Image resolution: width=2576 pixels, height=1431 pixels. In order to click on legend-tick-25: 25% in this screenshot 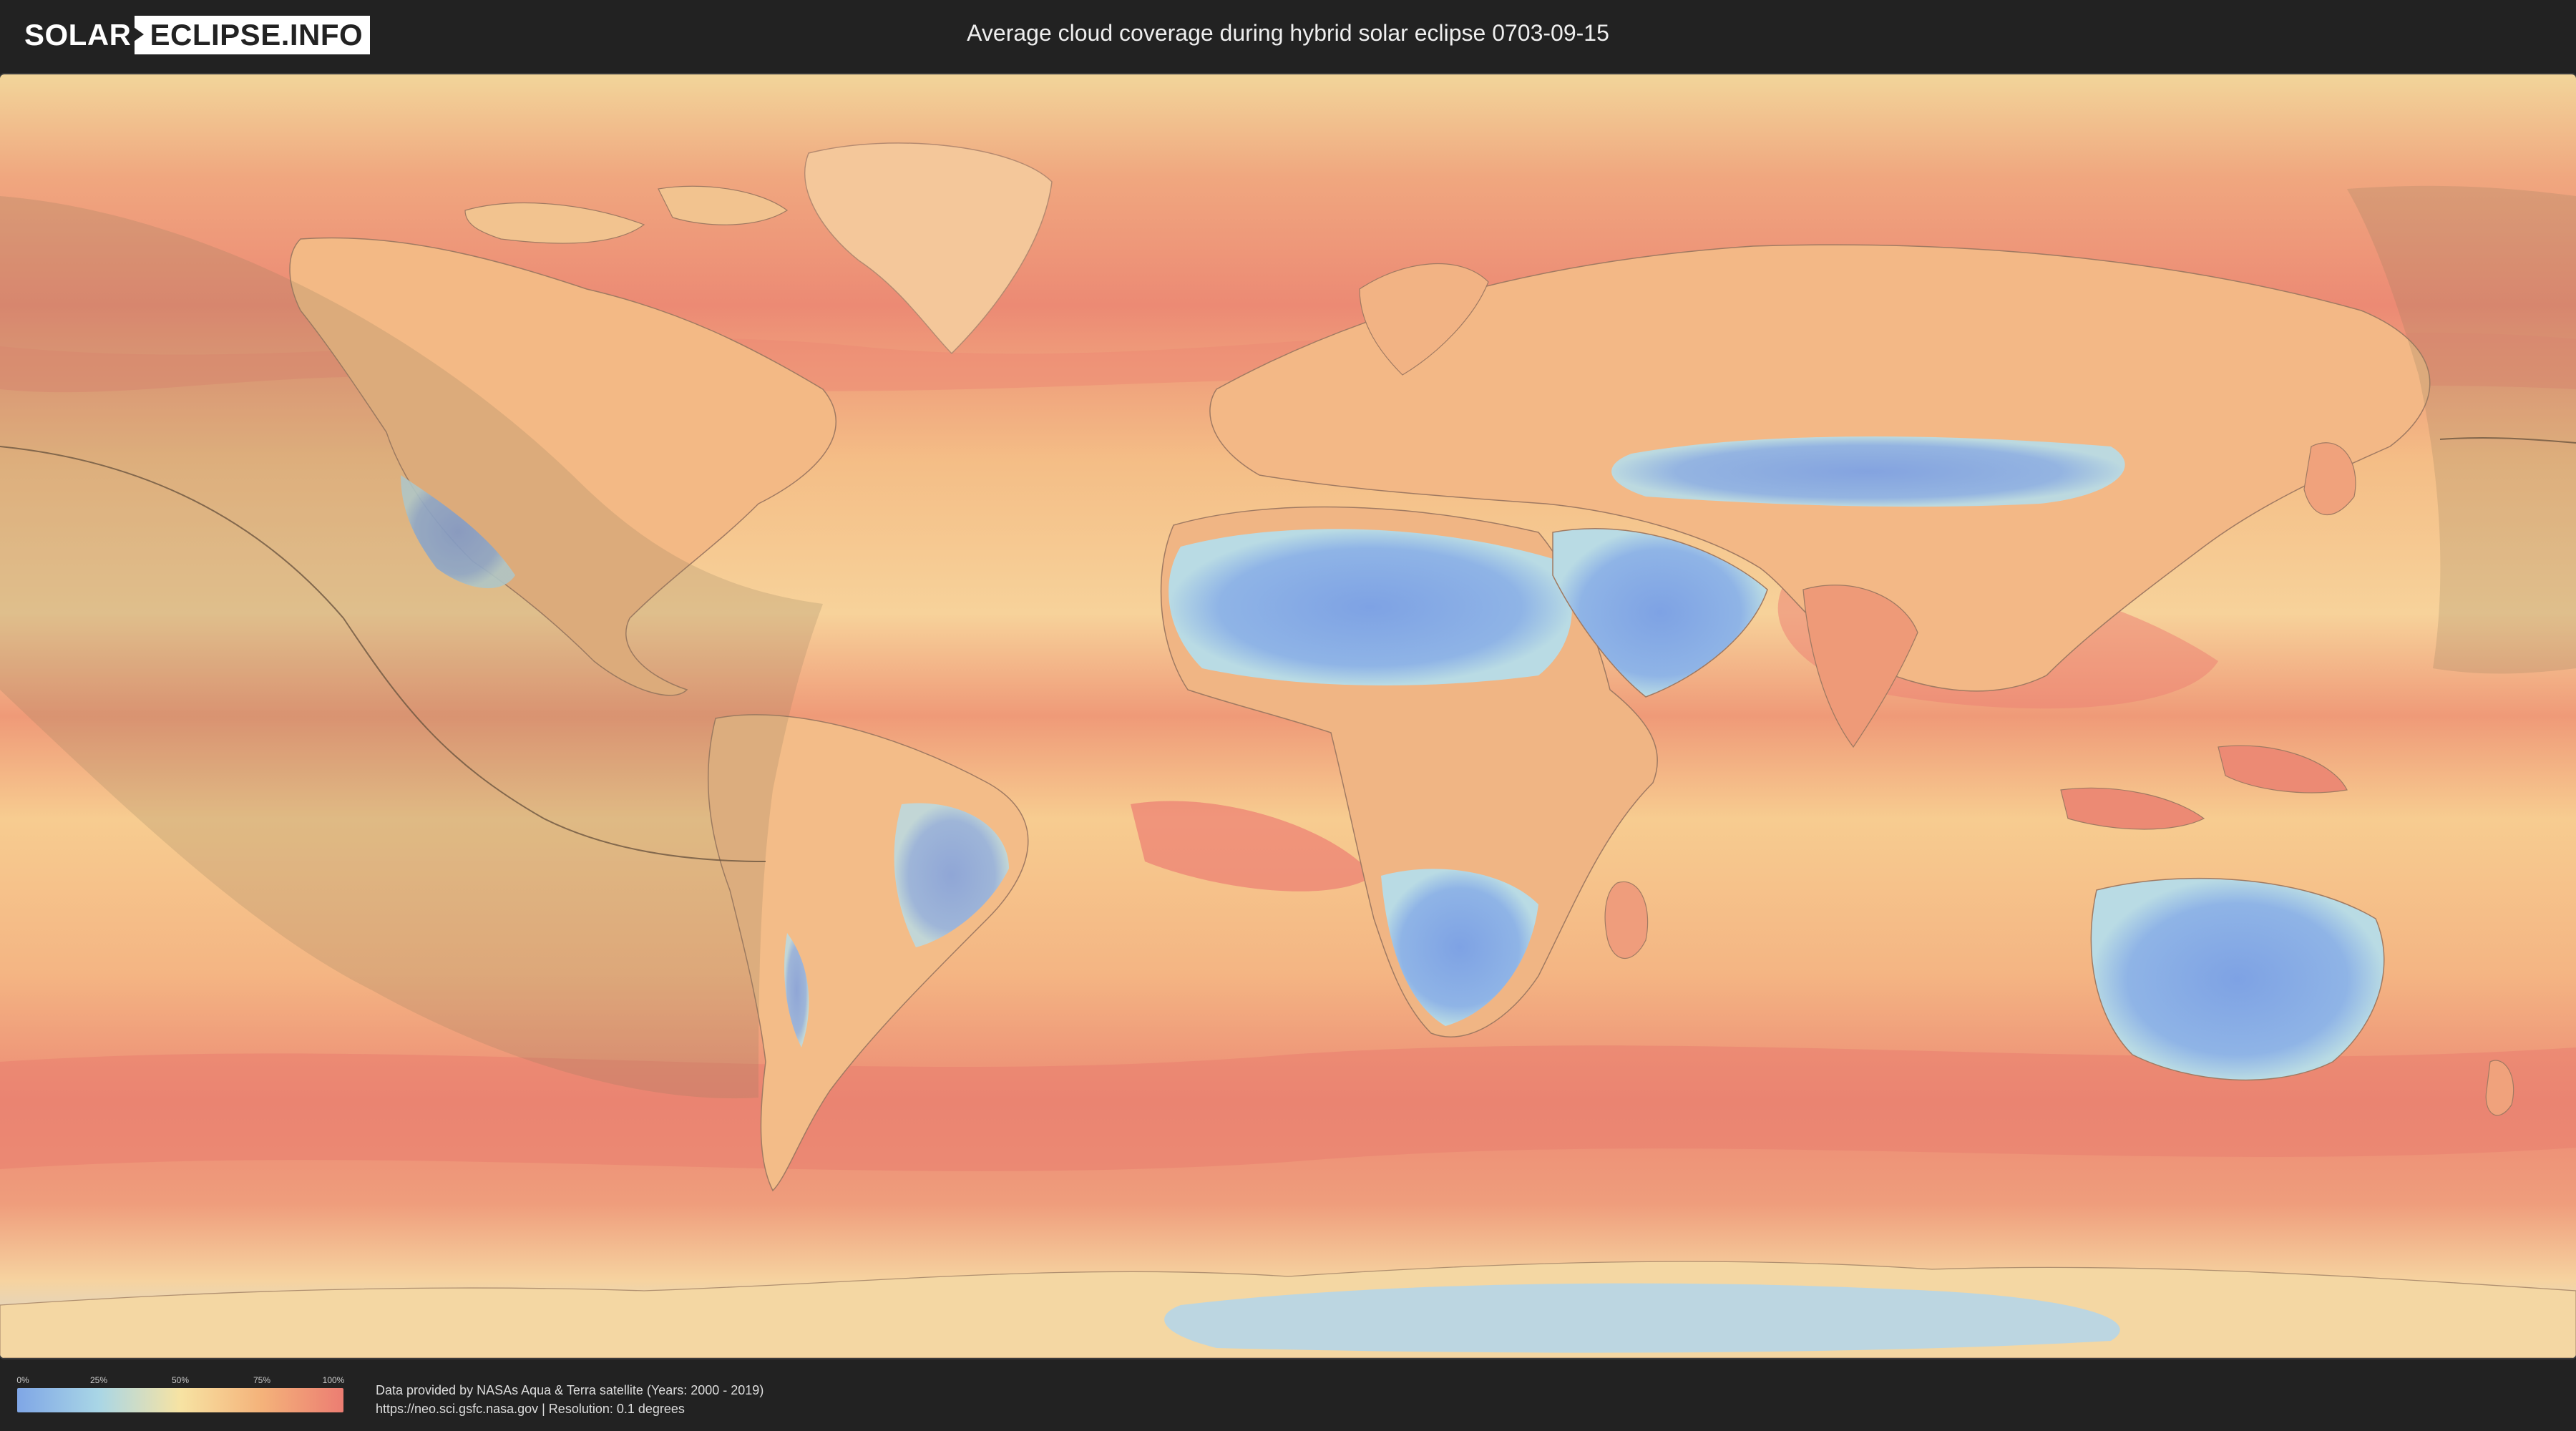, I will do `click(98, 1380)`.